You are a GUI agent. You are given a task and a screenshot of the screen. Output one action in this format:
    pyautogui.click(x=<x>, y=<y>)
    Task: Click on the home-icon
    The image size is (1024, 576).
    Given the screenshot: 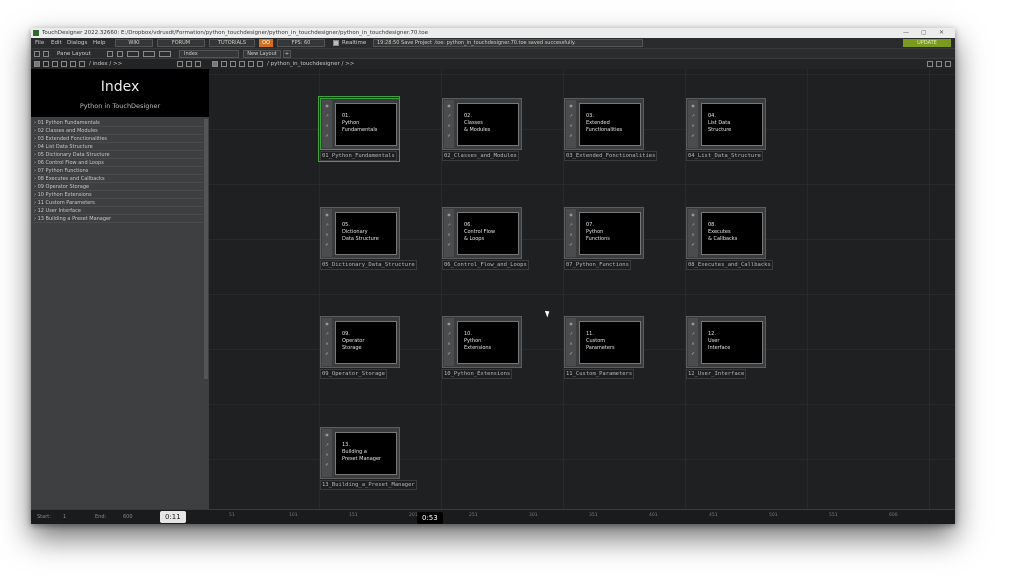 What is the action you would take?
    pyautogui.click(x=46, y=64)
    